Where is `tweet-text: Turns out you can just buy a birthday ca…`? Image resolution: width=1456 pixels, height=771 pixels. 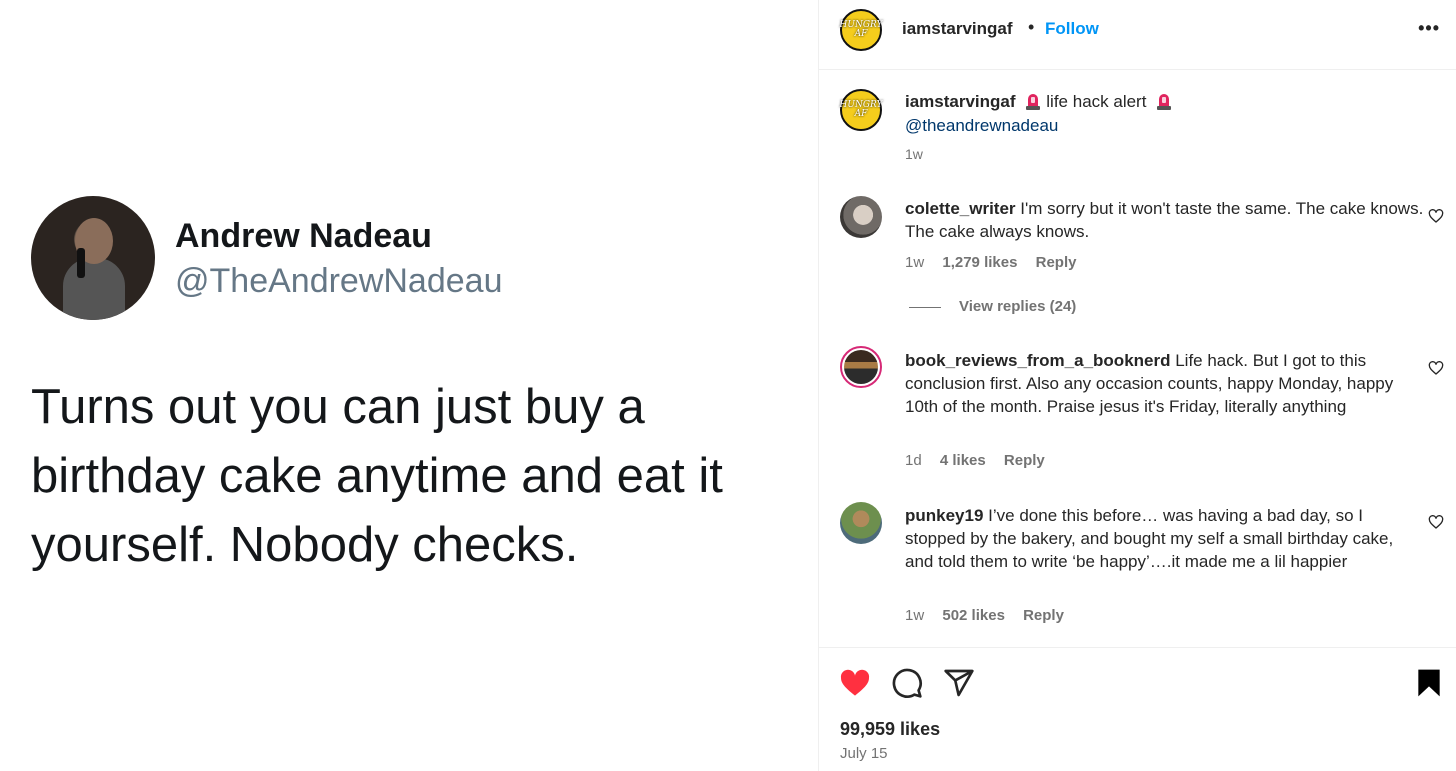
tweet-text: Turns out you can just buy a birthday ca… is located at coordinates (377, 476).